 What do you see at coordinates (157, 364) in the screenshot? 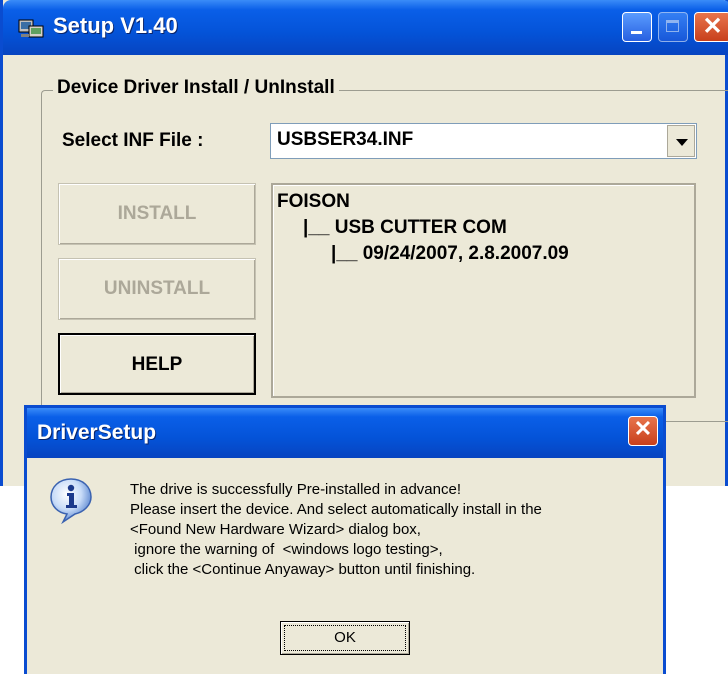
I see `help-button: HELP` at bounding box center [157, 364].